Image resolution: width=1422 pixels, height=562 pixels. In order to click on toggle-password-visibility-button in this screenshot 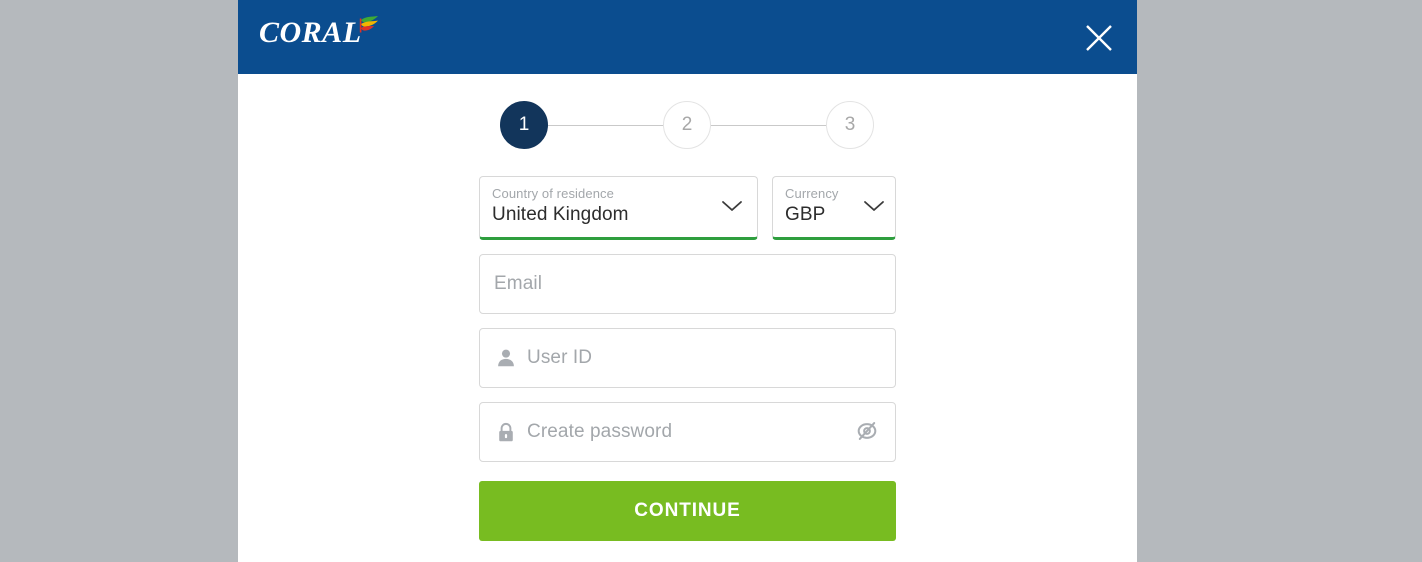, I will do `click(867, 432)`.